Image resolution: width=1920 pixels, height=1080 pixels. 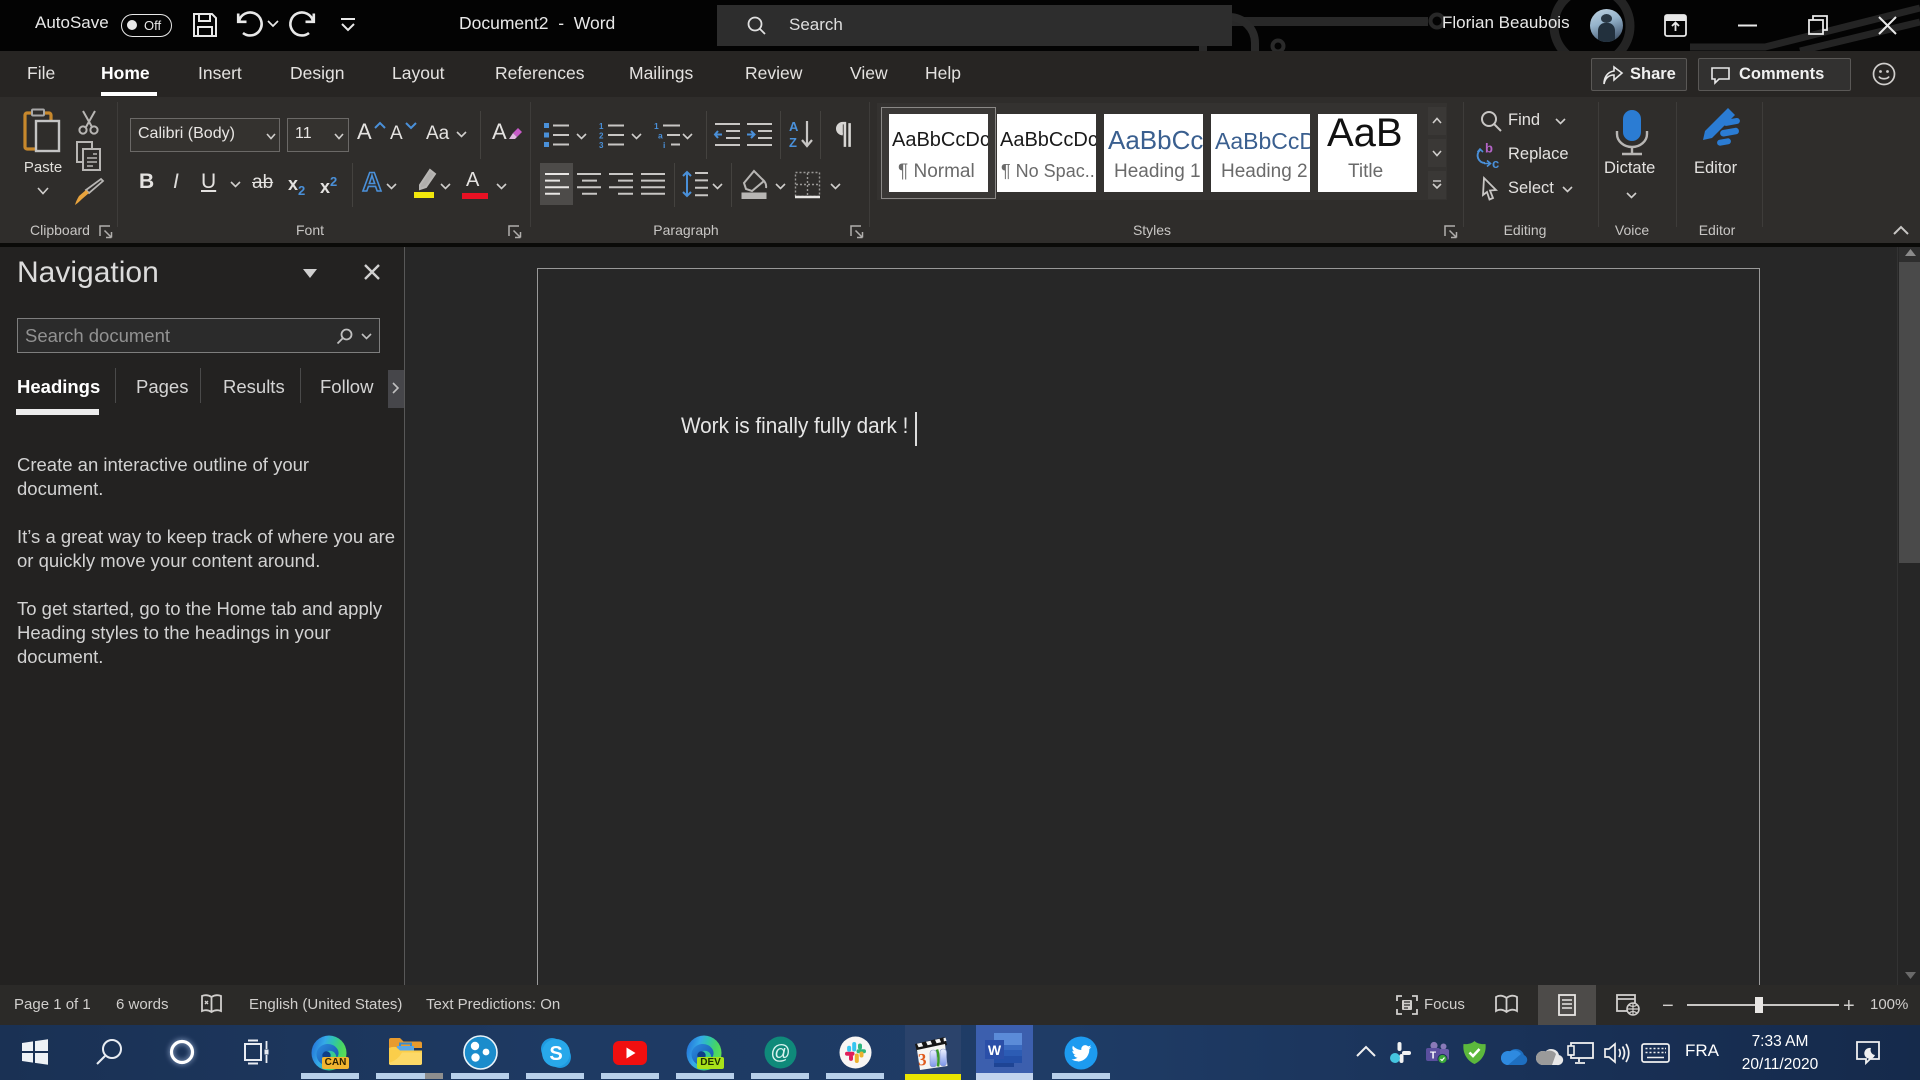 What do you see at coordinates (1433, 1056) in the screenshot?
I see `svg-text: T` at bounding box center [1433, 1056].